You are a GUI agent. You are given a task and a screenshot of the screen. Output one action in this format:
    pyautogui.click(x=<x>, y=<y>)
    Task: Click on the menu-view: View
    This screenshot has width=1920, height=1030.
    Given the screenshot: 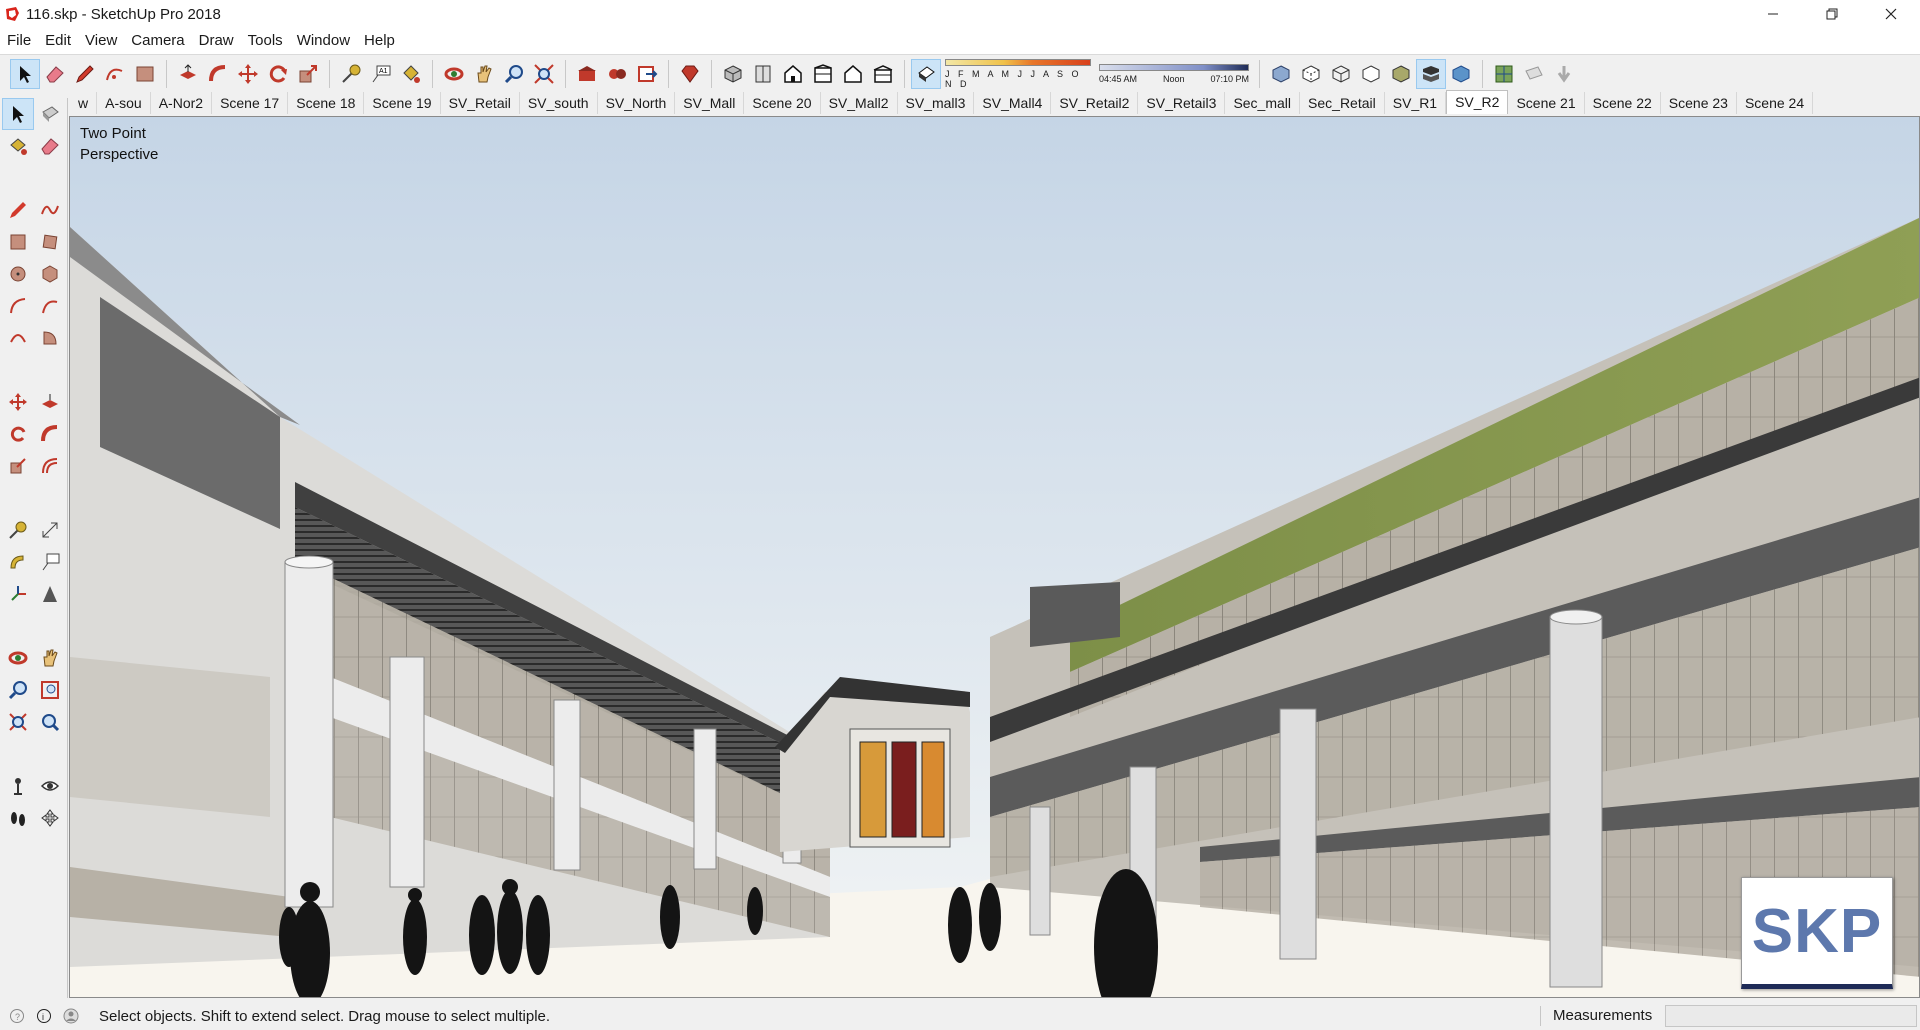 What is the action you would take?
    pyautogui.click(x=101, y=41)
    